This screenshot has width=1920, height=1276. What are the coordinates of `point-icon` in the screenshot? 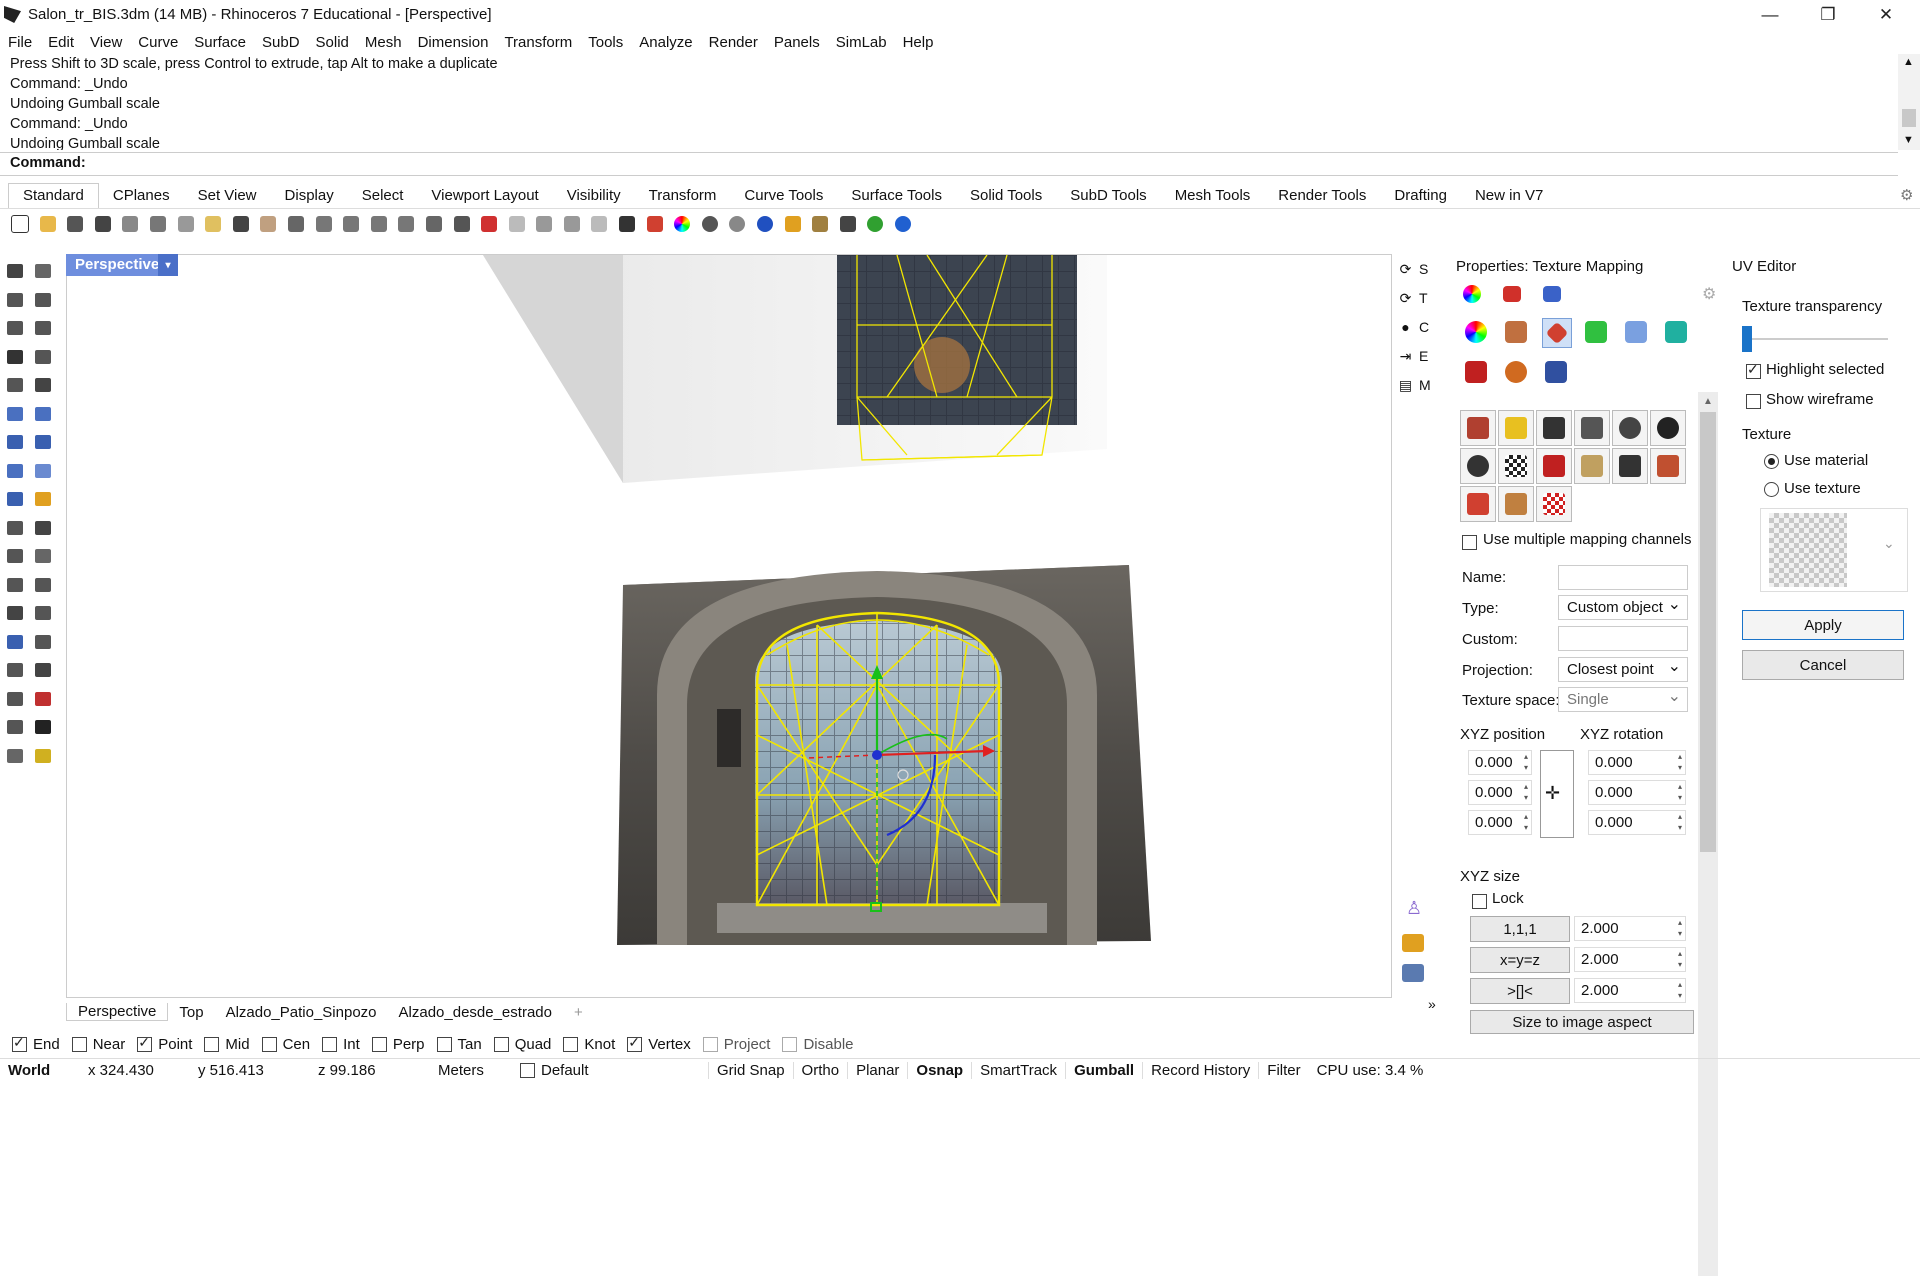 It's located at (43, 271).